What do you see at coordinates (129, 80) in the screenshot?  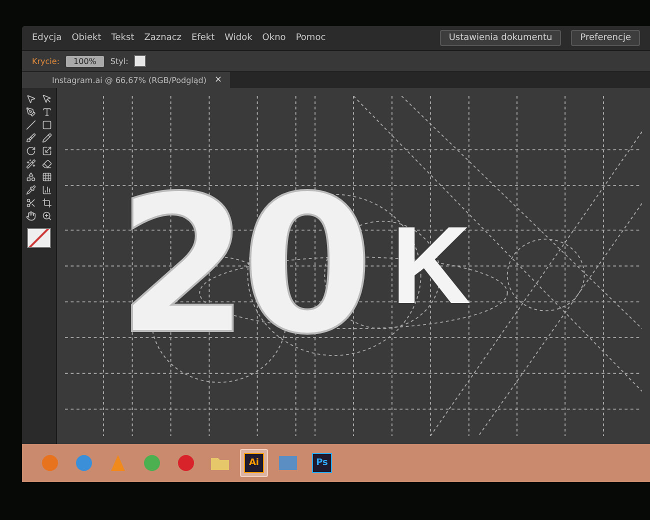 I see `tab-title: Instagram.ai @ 66,67% (RGB/Podgląd)` at bounding box center [129, 80].